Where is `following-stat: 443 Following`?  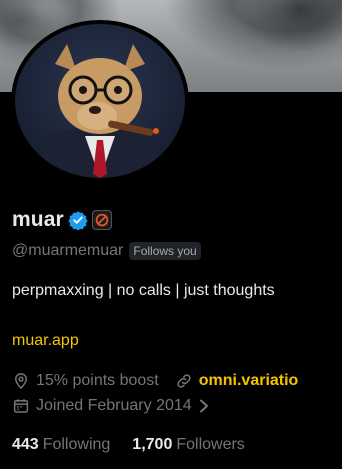
following-stat: 443 Following is located at coordinates (61, 445).